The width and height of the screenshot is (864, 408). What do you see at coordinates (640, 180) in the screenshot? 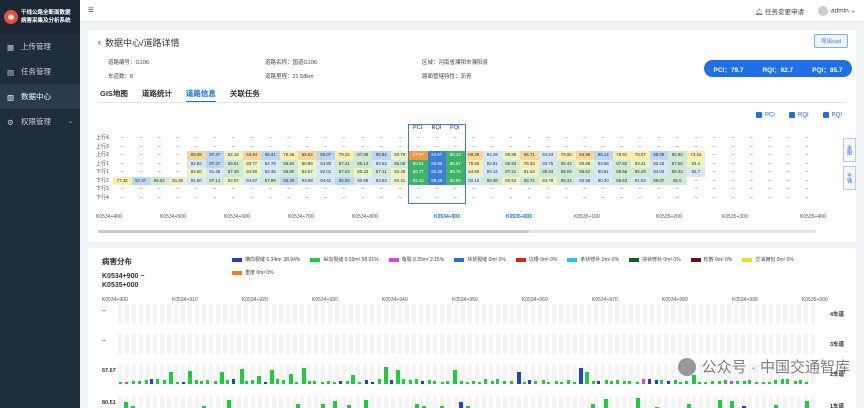
I see `grid-cell: 91.63` at bounding box center [640, 180].